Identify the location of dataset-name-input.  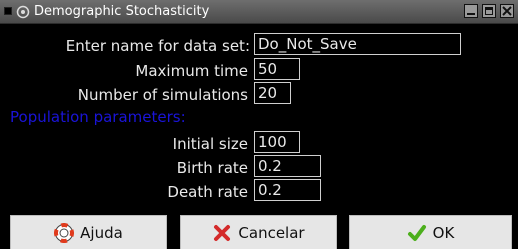
(357, 44).